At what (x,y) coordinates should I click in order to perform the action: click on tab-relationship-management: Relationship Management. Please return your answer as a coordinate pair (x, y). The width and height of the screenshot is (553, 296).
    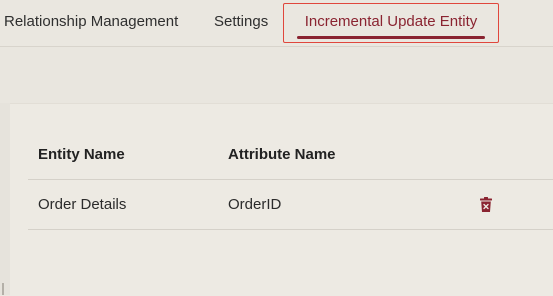
    Looking at the image, I should click on (91, 23).